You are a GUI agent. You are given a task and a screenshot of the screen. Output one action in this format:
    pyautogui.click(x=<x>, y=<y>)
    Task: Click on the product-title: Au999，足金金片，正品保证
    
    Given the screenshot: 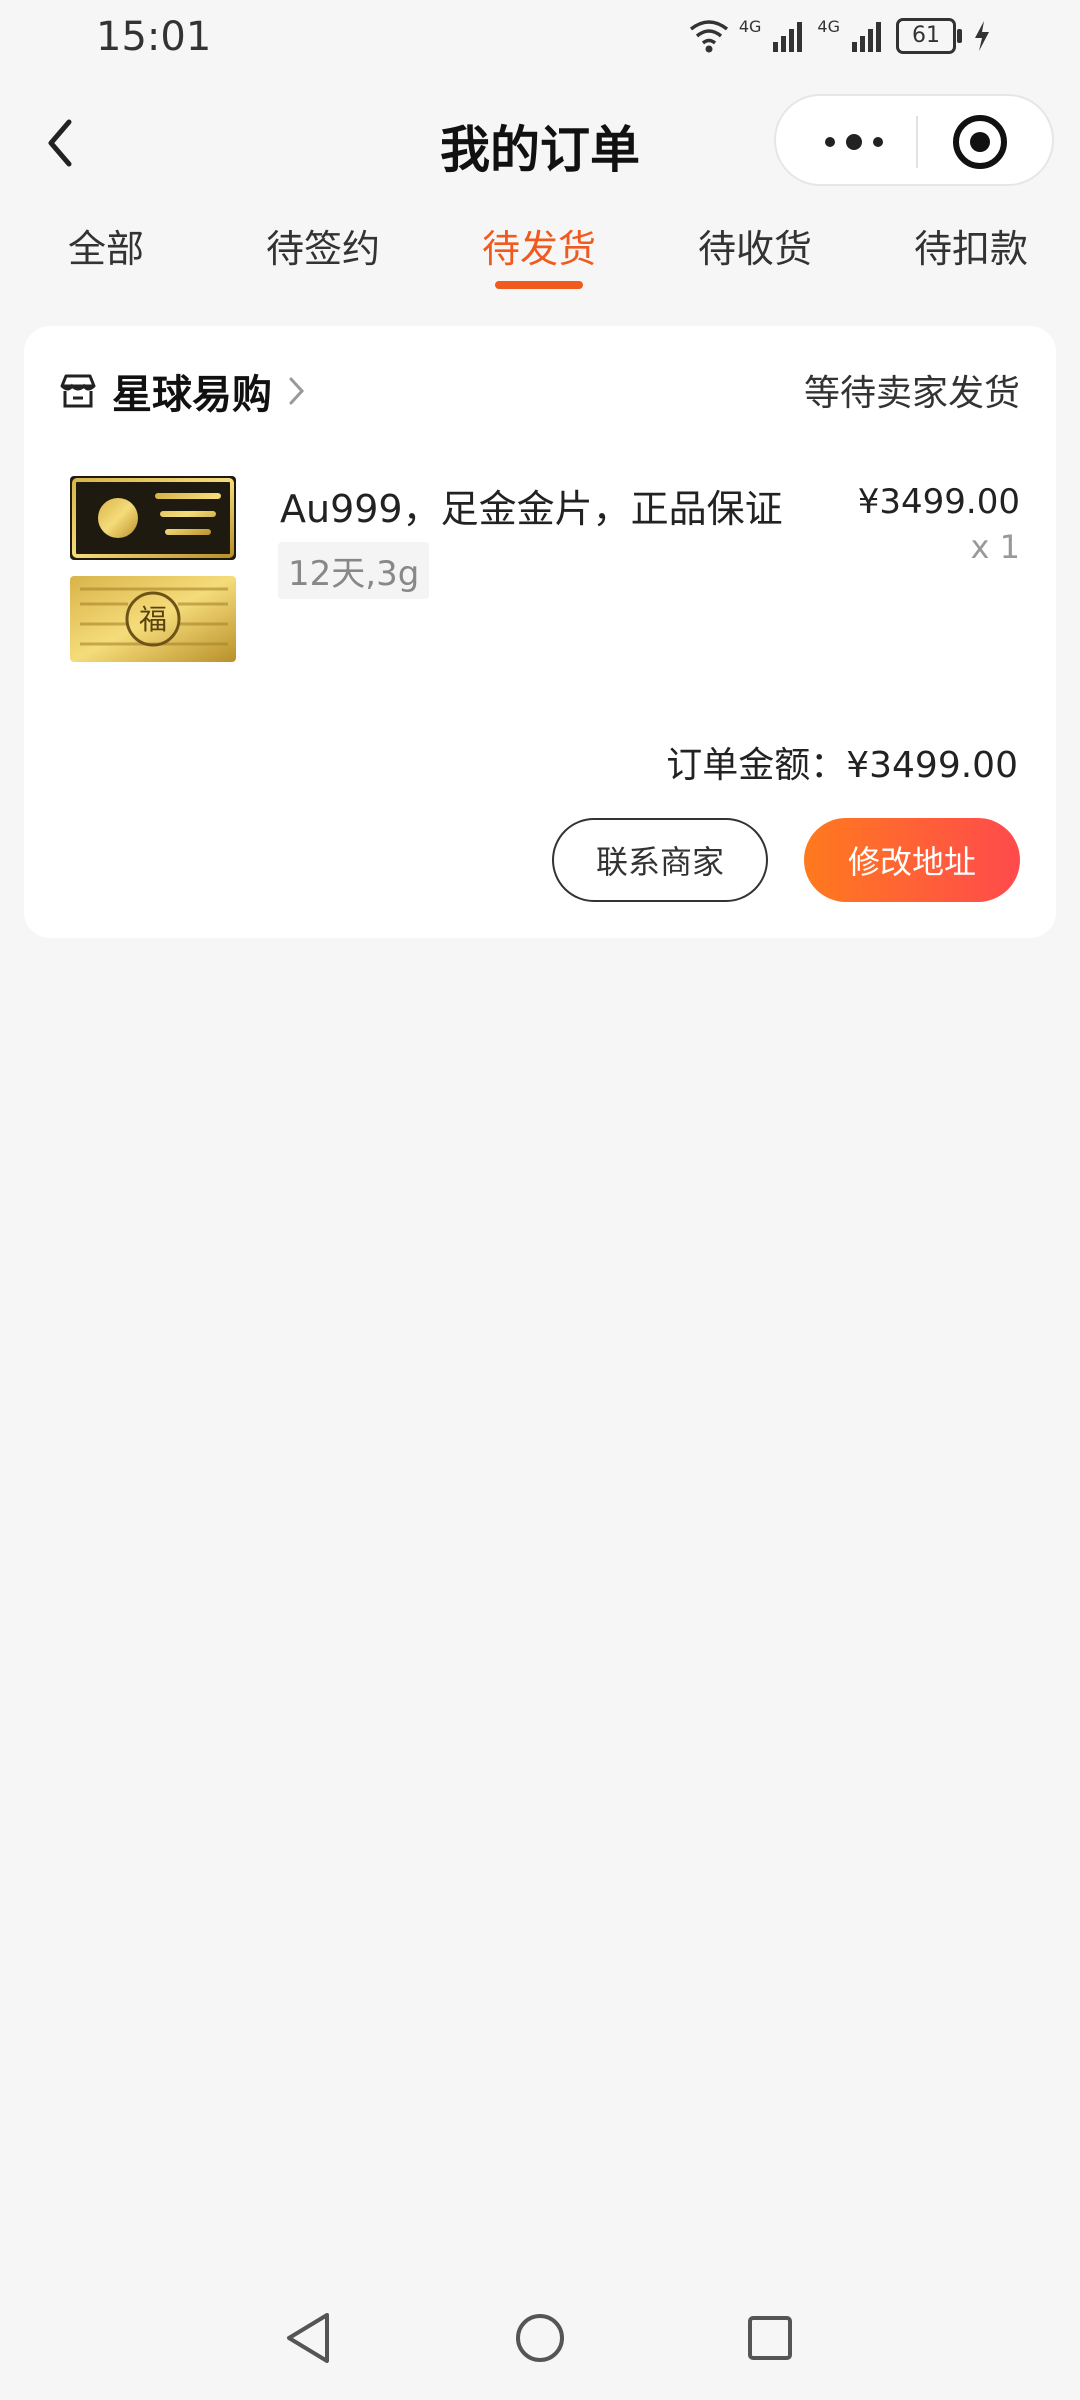 What is the action you would take?
    pyautogui.click(x=531, y=505)
    